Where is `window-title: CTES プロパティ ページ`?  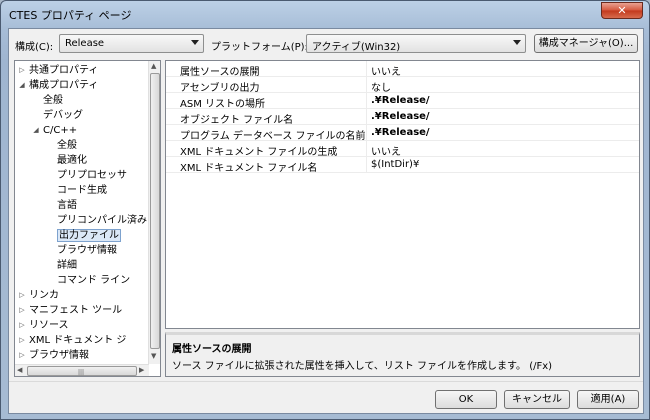
window-title: CTES プロパティ ページ is located at coordinates (70, 15).